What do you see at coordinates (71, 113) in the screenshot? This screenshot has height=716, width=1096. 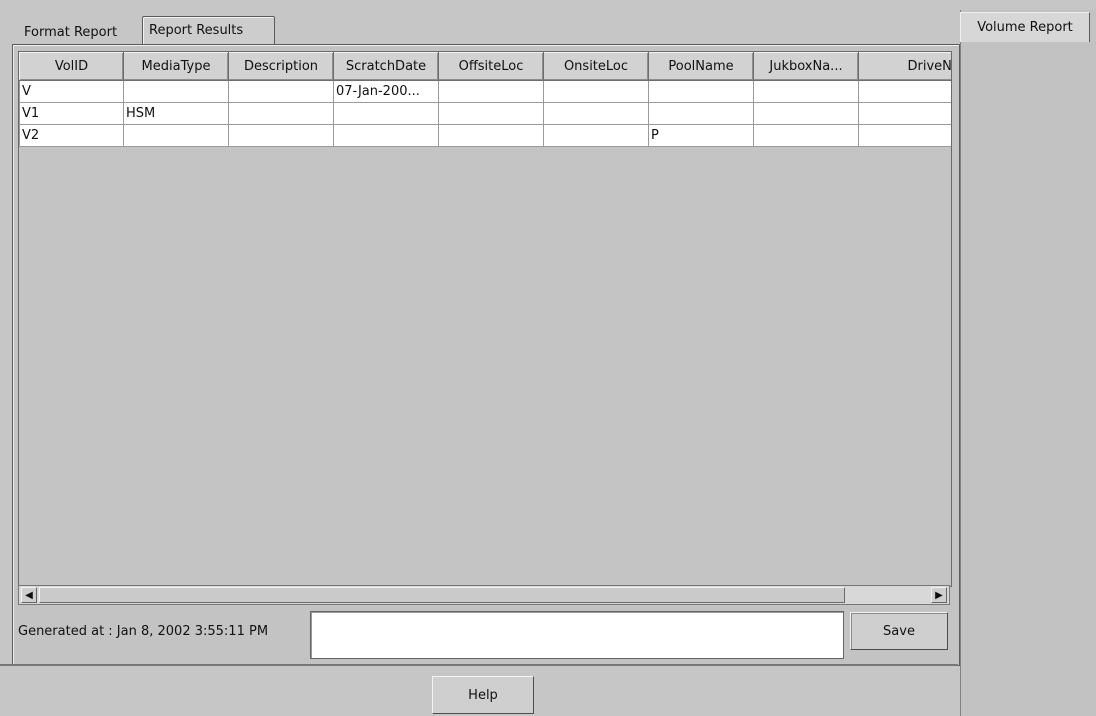 I see `table-cell: V1` at bounding box center [71, 113].